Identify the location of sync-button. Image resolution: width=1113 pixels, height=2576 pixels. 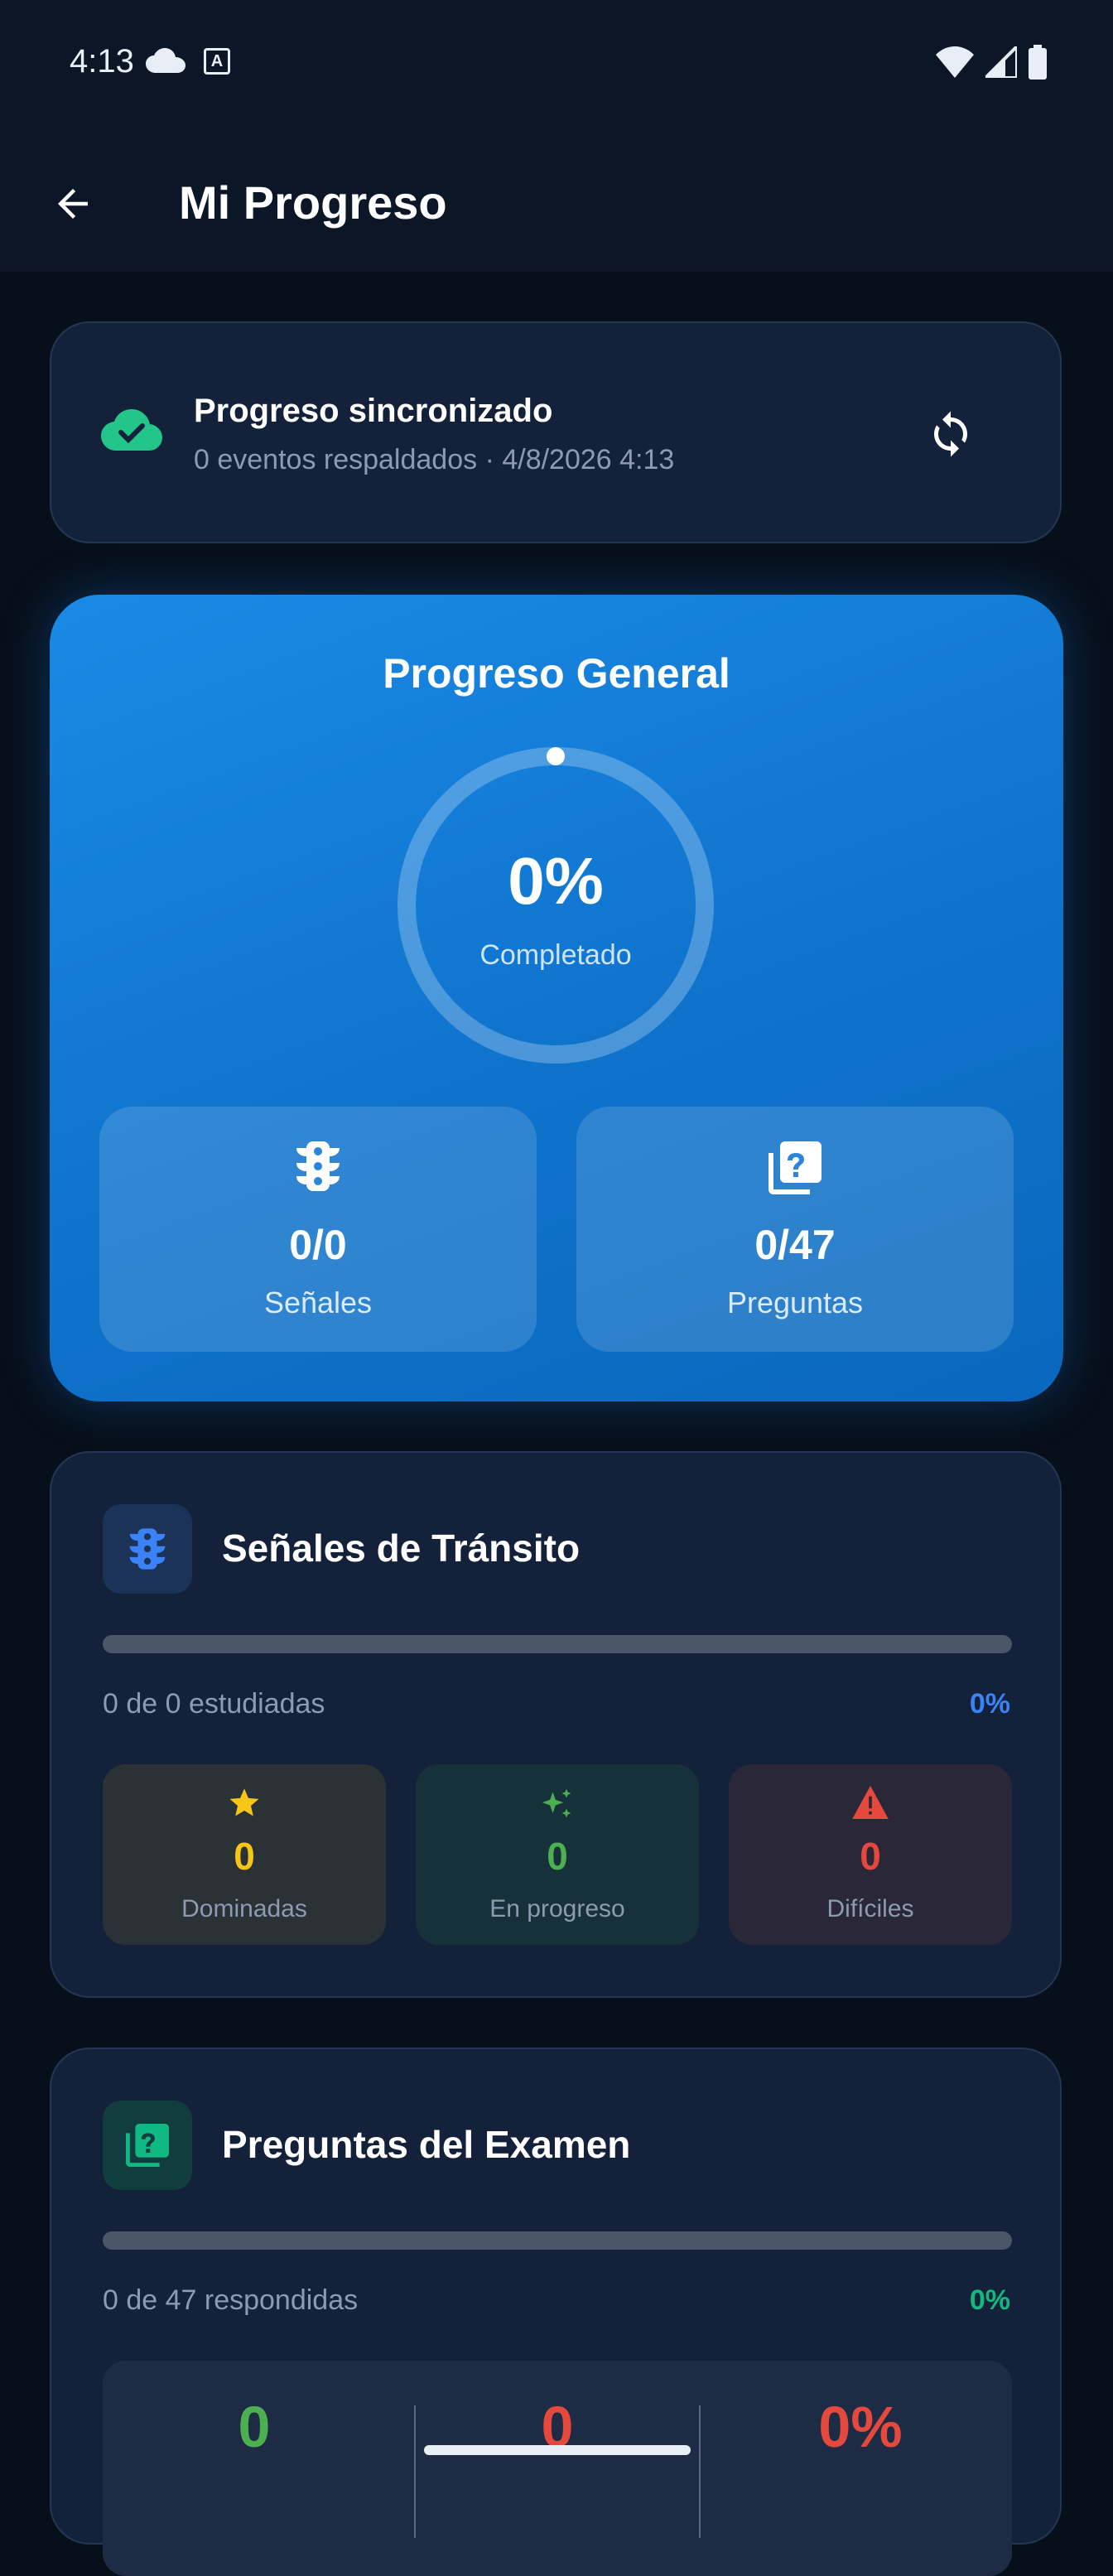
(951, 434).